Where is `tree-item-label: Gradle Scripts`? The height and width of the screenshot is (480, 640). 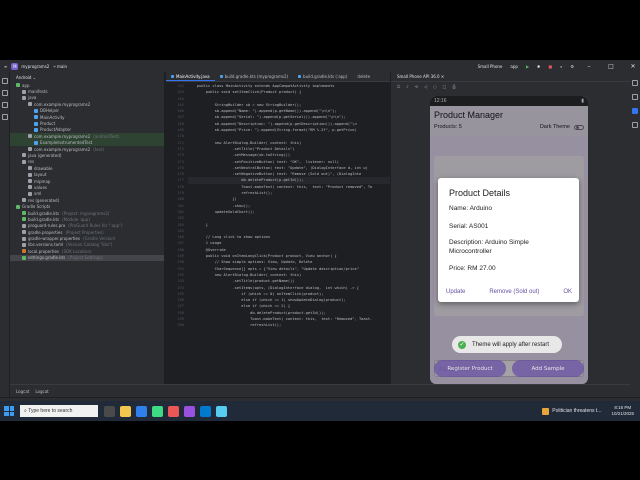 tree-item-label: Gradle Scripts is located at coordinates (36, 207).